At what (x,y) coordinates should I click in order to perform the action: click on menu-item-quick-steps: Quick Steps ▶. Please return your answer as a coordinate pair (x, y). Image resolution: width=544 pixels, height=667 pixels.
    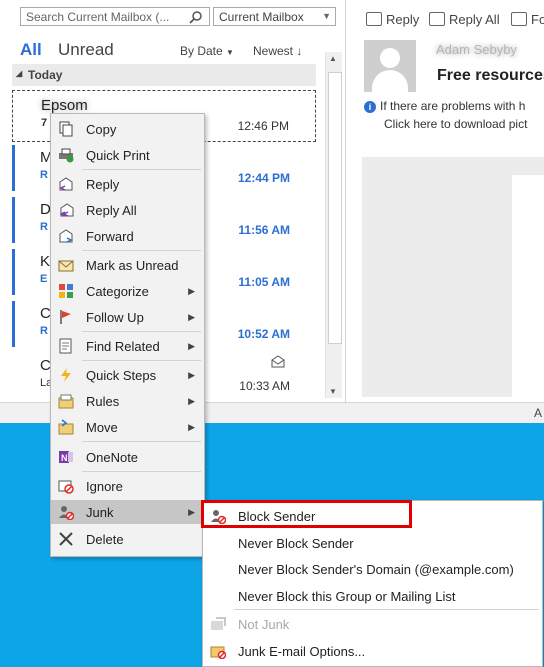
    Looking at the image, I should click on (127, 375).